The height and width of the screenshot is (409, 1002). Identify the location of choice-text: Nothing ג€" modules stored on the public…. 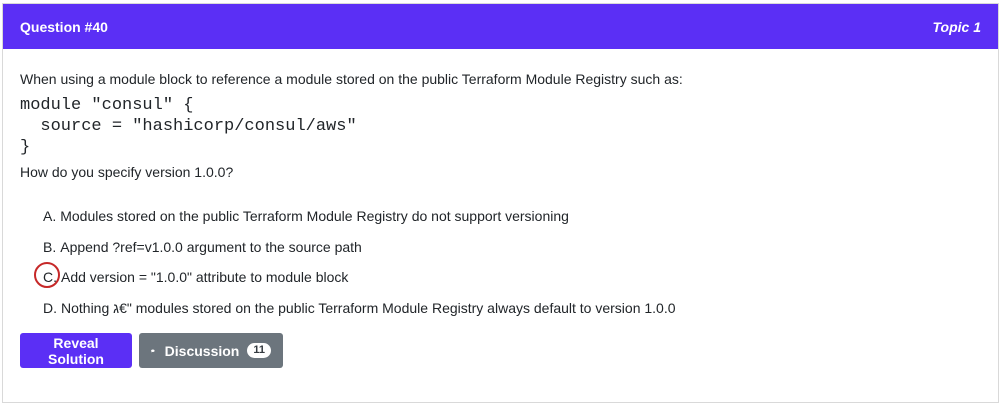
(368, 307).